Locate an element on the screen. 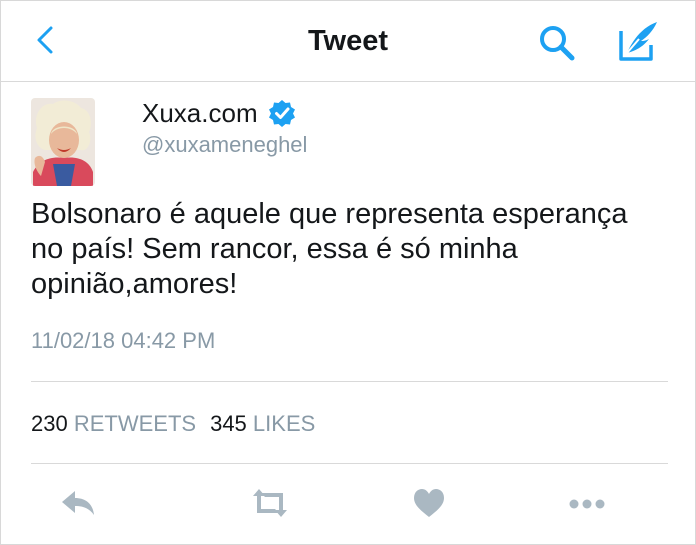 The height and width of the screenshot is (545, 696). retweet-icon is located at coordinates (270, 503).